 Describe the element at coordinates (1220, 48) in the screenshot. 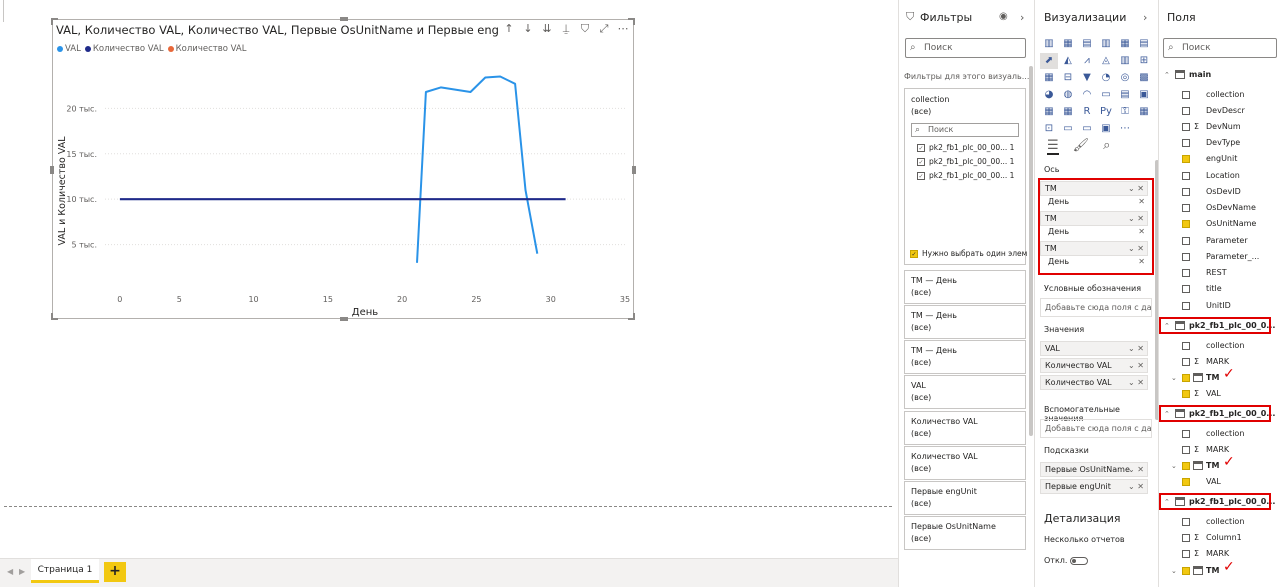

I see `fields-search-input: ⌕ Поиск` at that location.